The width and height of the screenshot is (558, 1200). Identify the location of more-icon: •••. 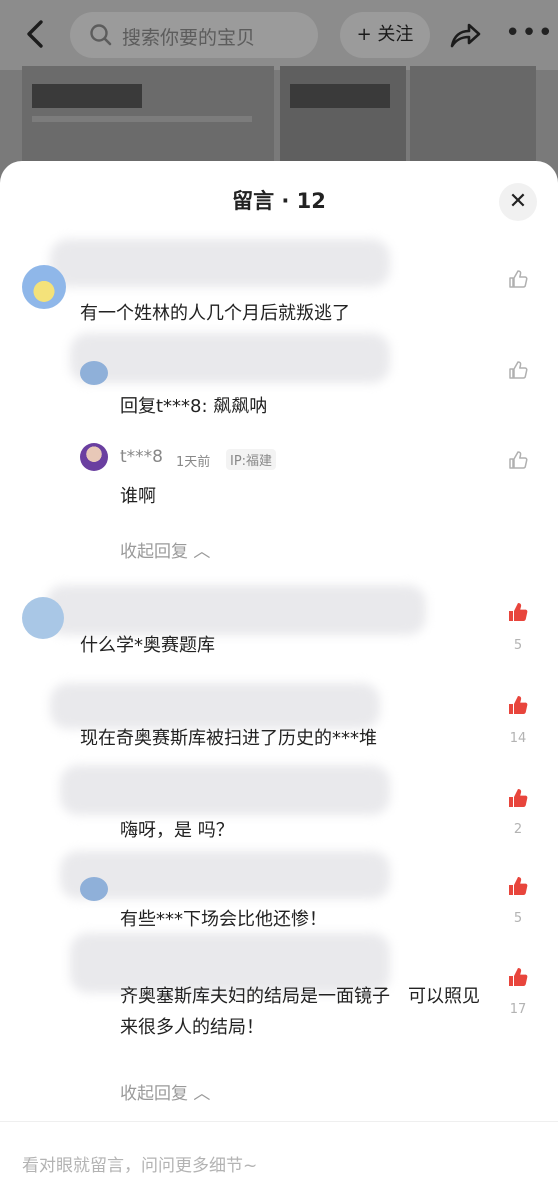
(529, 33).